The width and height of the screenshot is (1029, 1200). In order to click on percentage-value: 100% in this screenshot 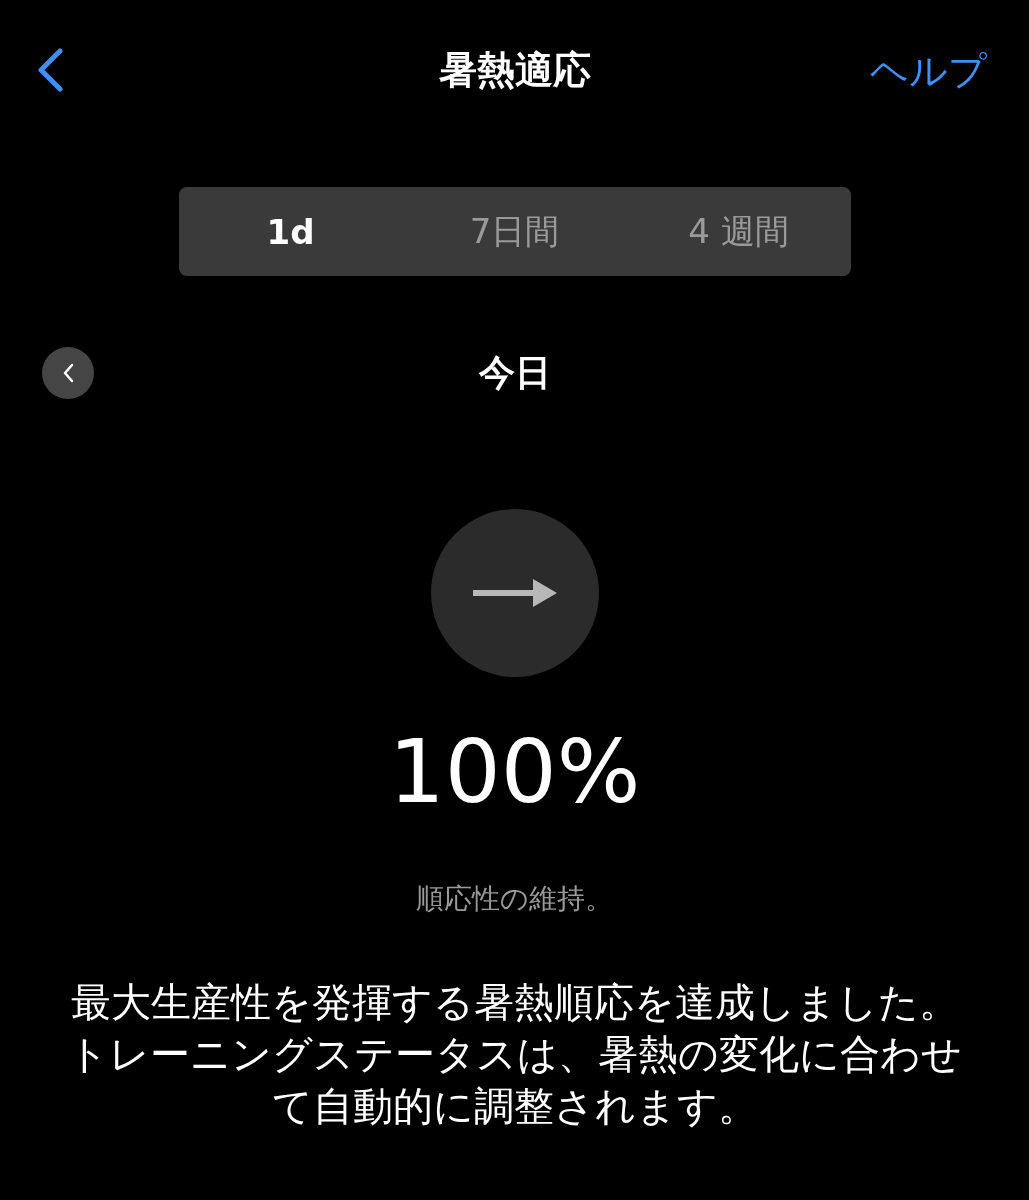, I will do `click(514, 772)`.